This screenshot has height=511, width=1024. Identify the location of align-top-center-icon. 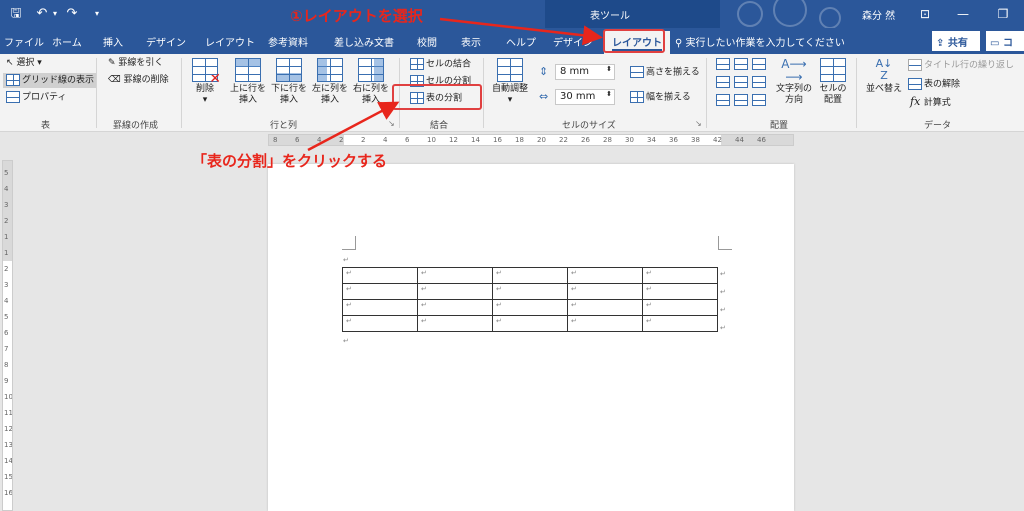
(741, 64).